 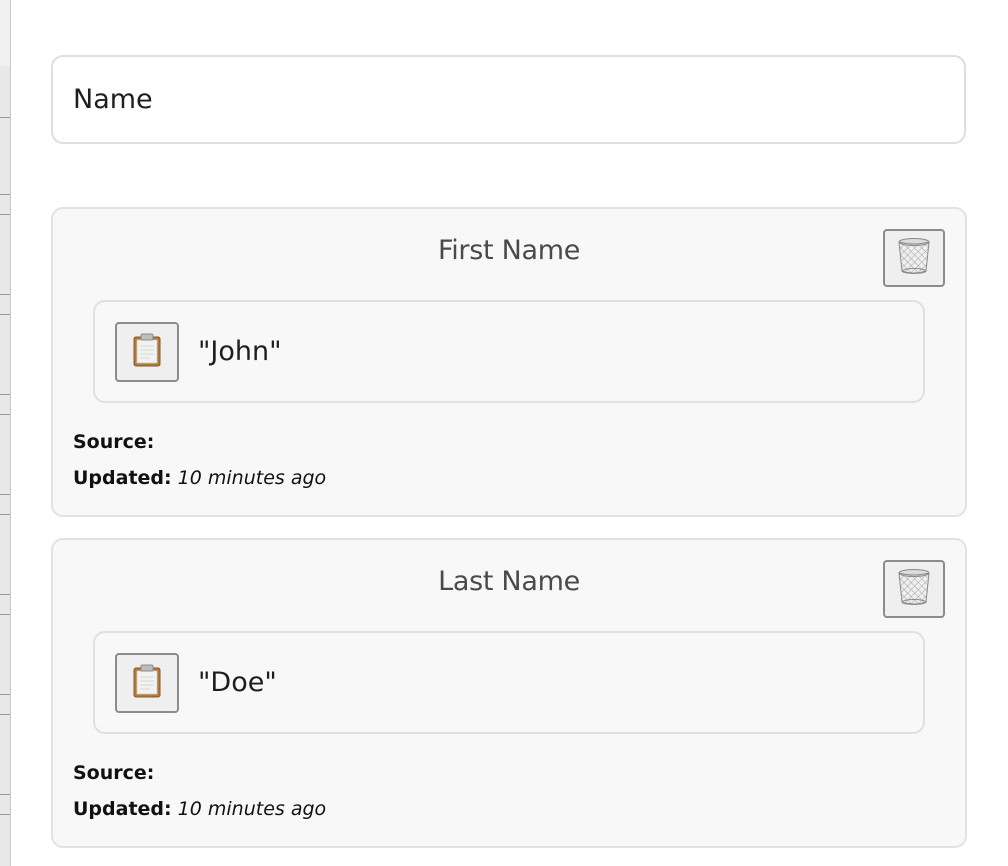 I want to click on left-panel-edge, so click(x=5, y=433).